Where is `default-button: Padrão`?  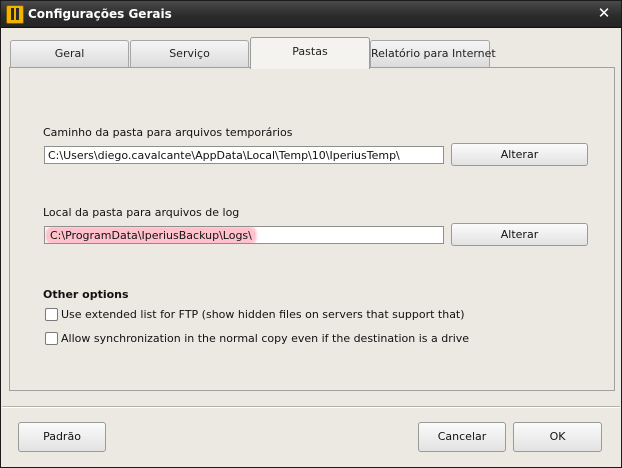 default-button: Padrão is located at coordinates (62, 437).